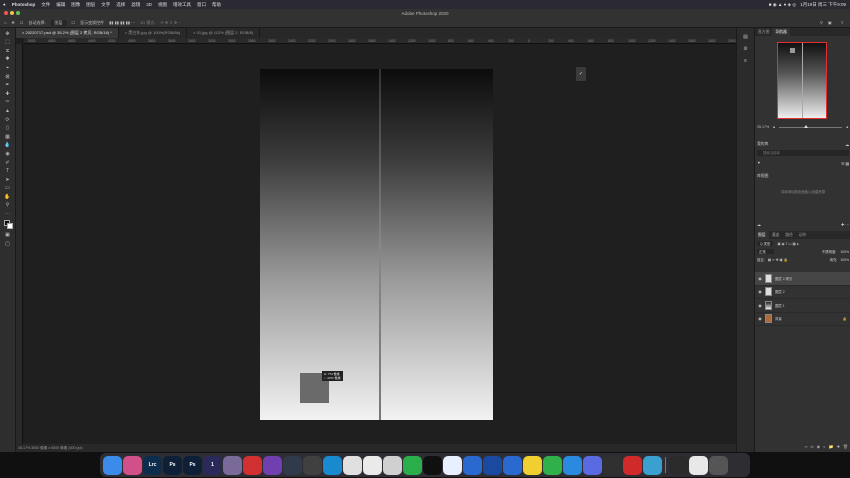 The image size is (850, 478). Describe the element at coordinates (24, 4) in the screenshot. I see `app-menu: Photoshop` at that location.